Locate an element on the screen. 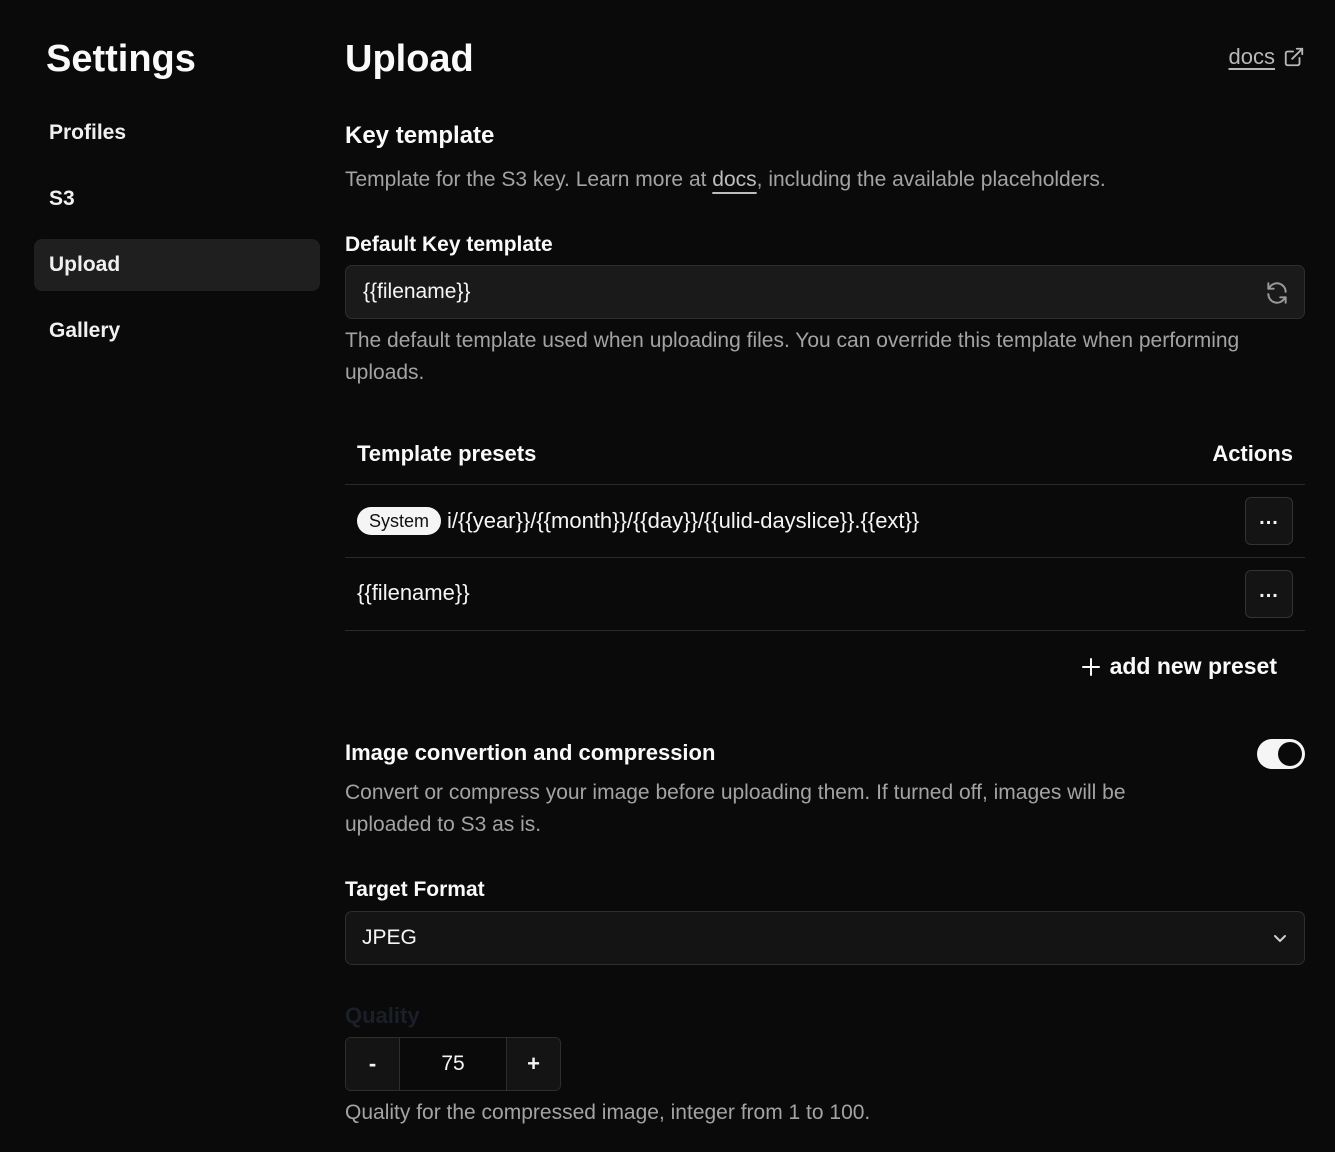  sidebar-nav: Profiles S3 Upload Gallery is located at coordinates (177, 239).